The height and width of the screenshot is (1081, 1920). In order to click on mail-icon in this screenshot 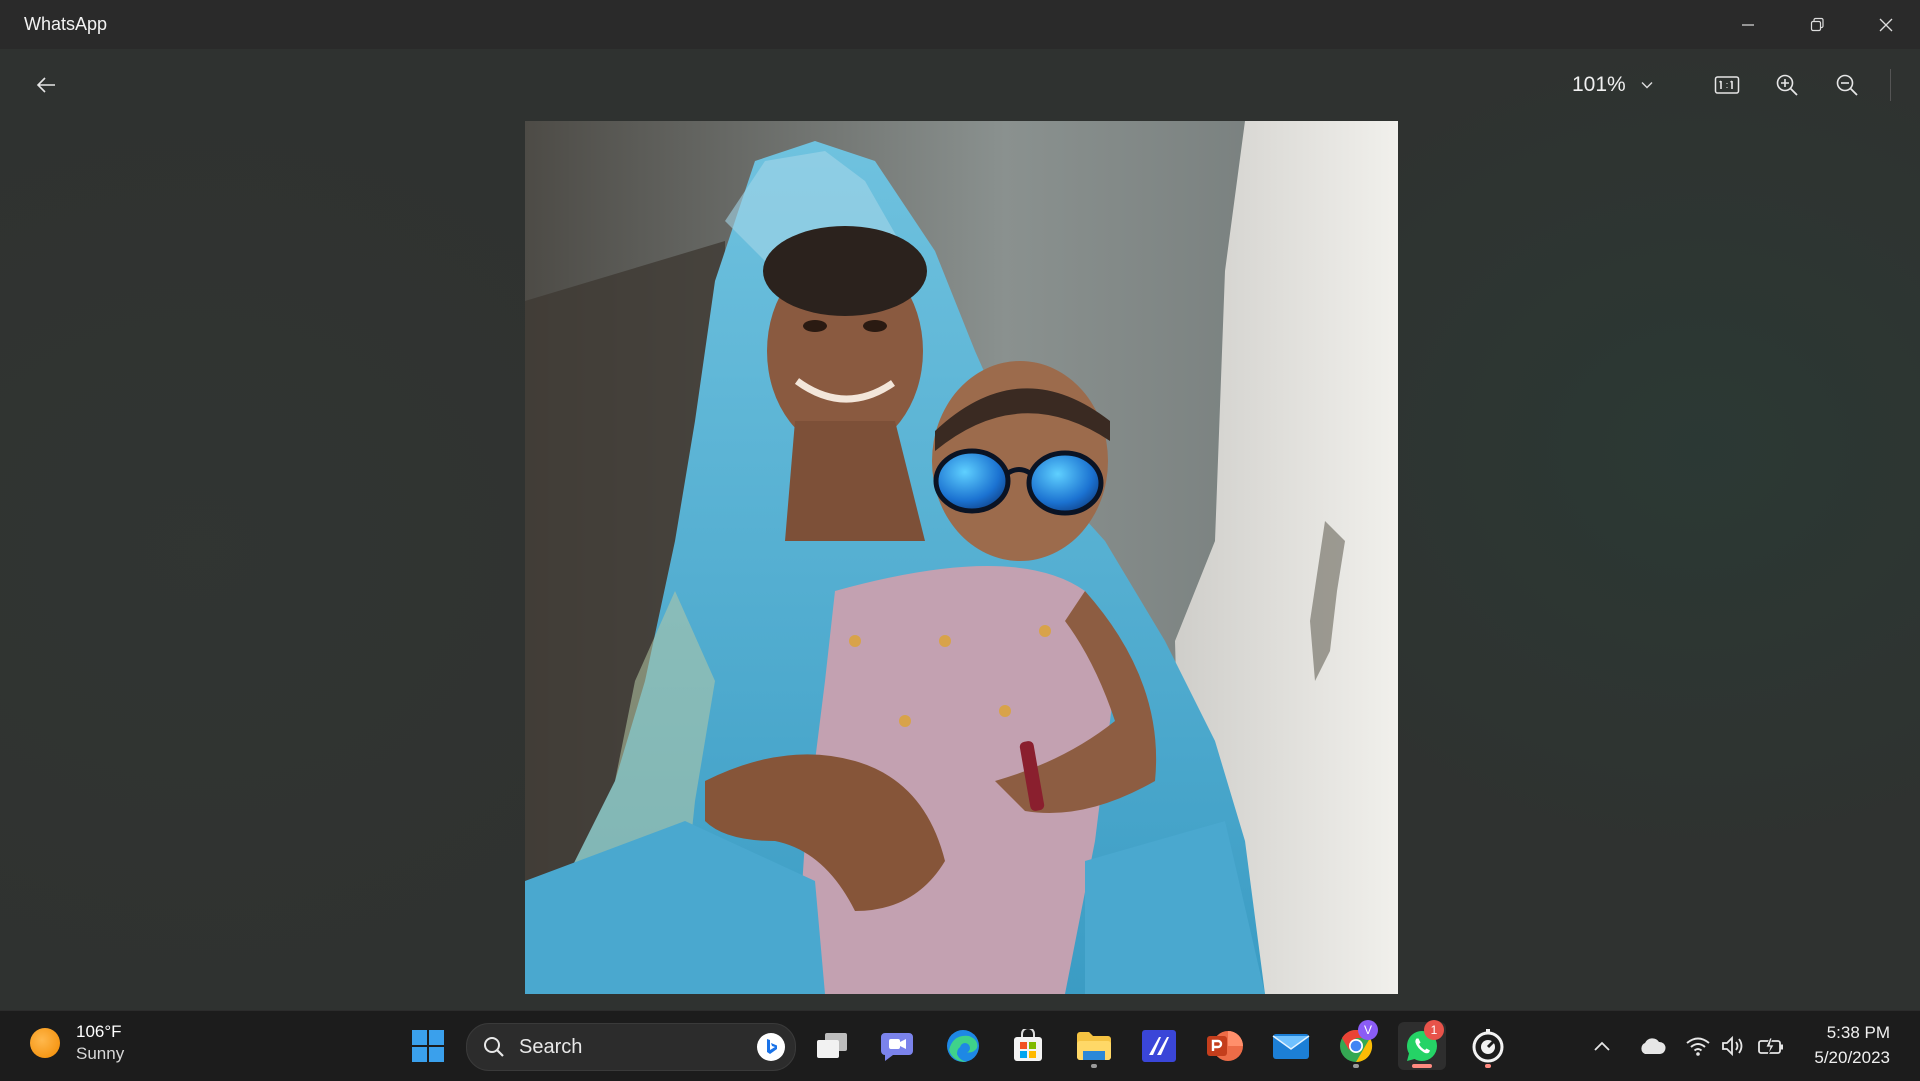, I will do `click(1291, 1046)`.